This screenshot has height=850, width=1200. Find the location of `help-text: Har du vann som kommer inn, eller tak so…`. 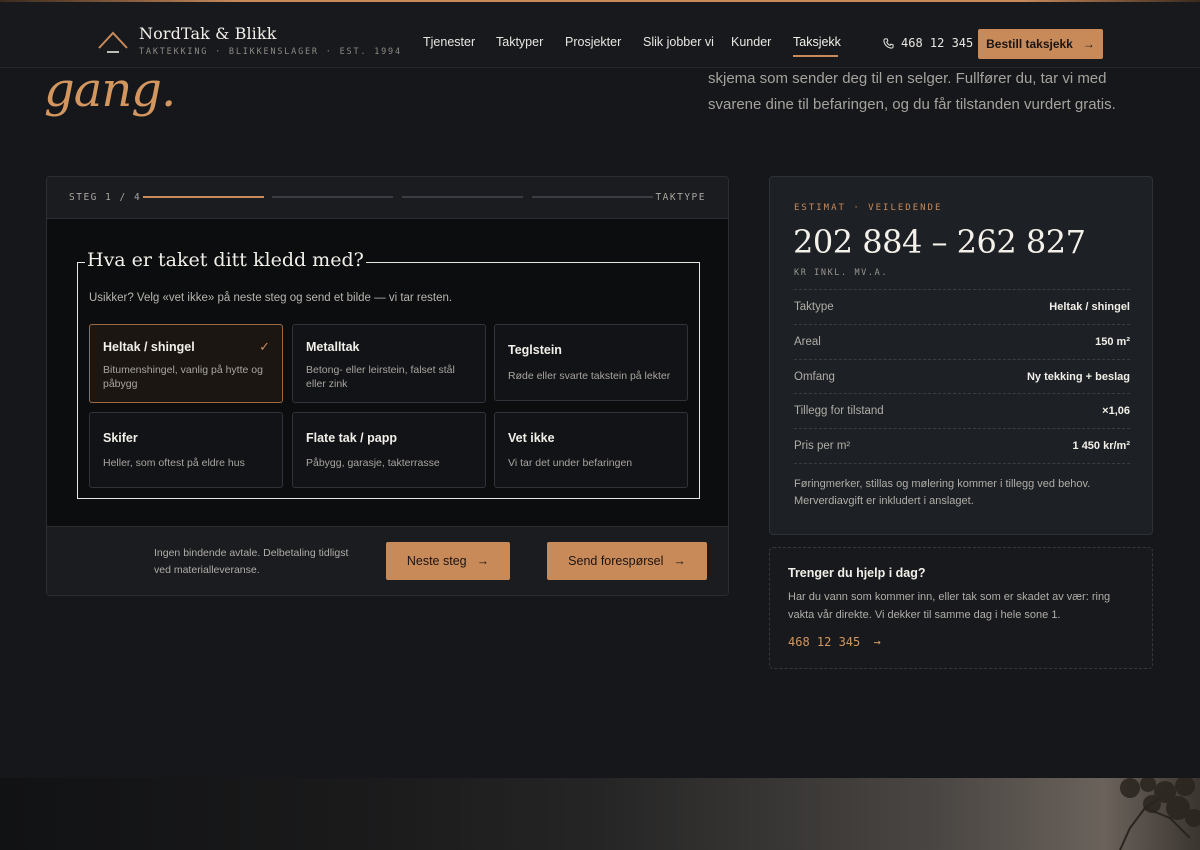

help-text: Har du vann som kommer inn, eller tak so… is located at coordinates (949, 606).